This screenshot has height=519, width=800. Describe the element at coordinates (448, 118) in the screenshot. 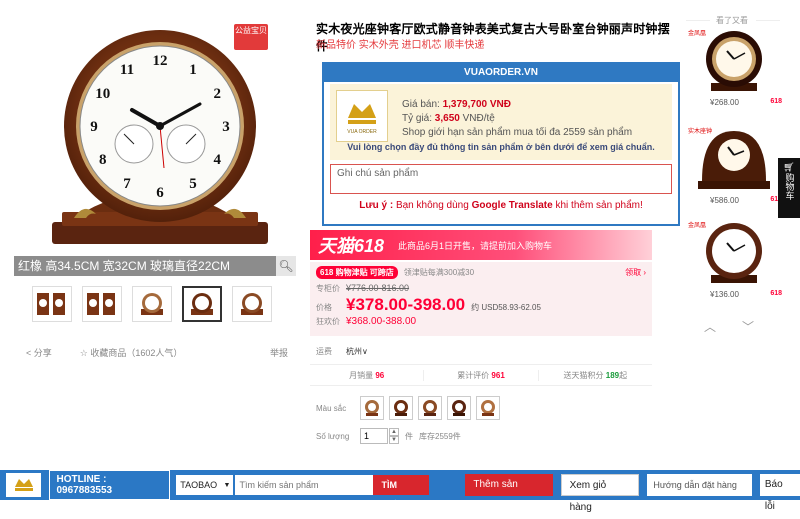

I see `rate-line: Tỷ giá: 3,650 VNĐ/tệ` at that location.